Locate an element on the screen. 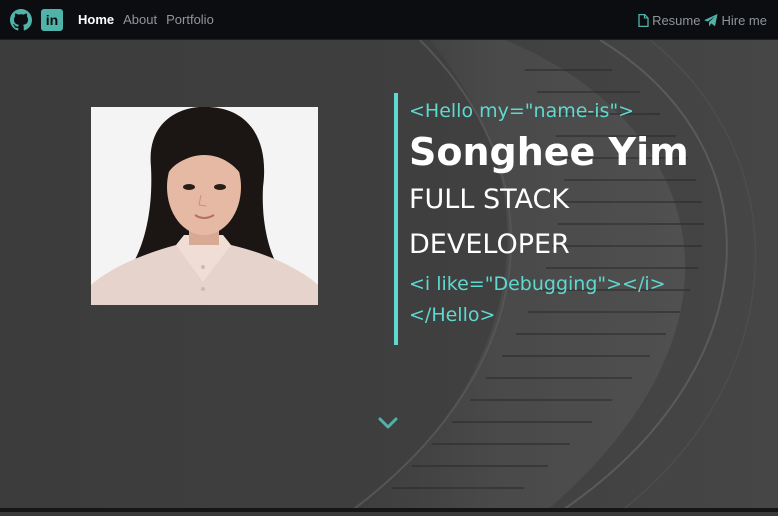  nav-links: Home About Portfolio is located at coordinates (146, 19).